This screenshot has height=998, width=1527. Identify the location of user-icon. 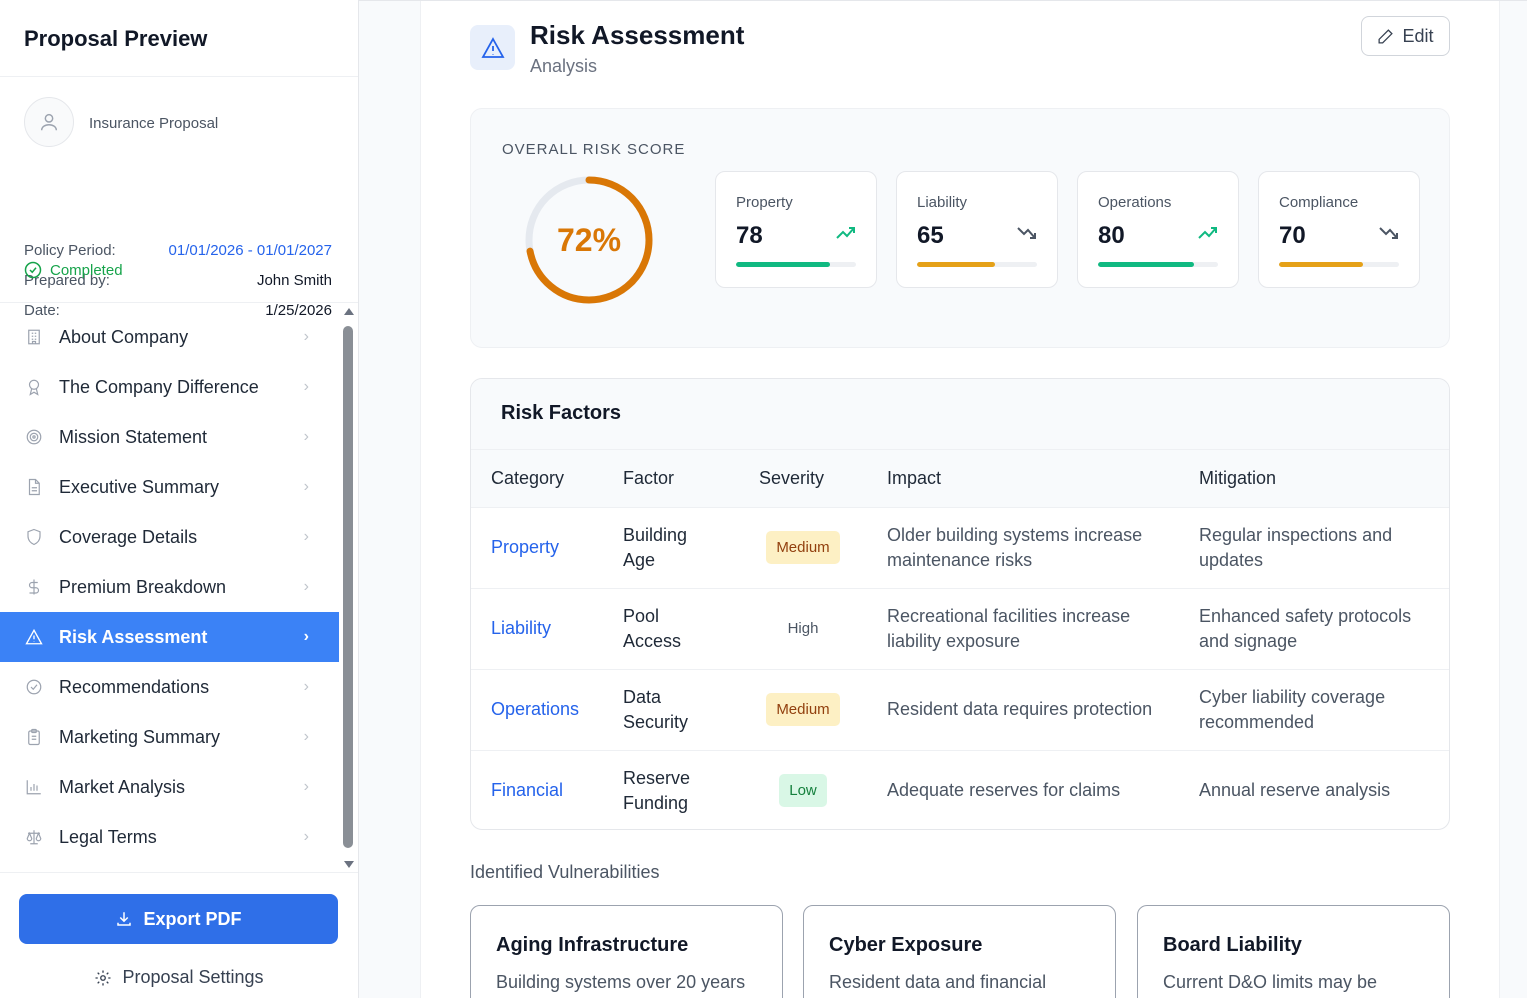
(49, 122).